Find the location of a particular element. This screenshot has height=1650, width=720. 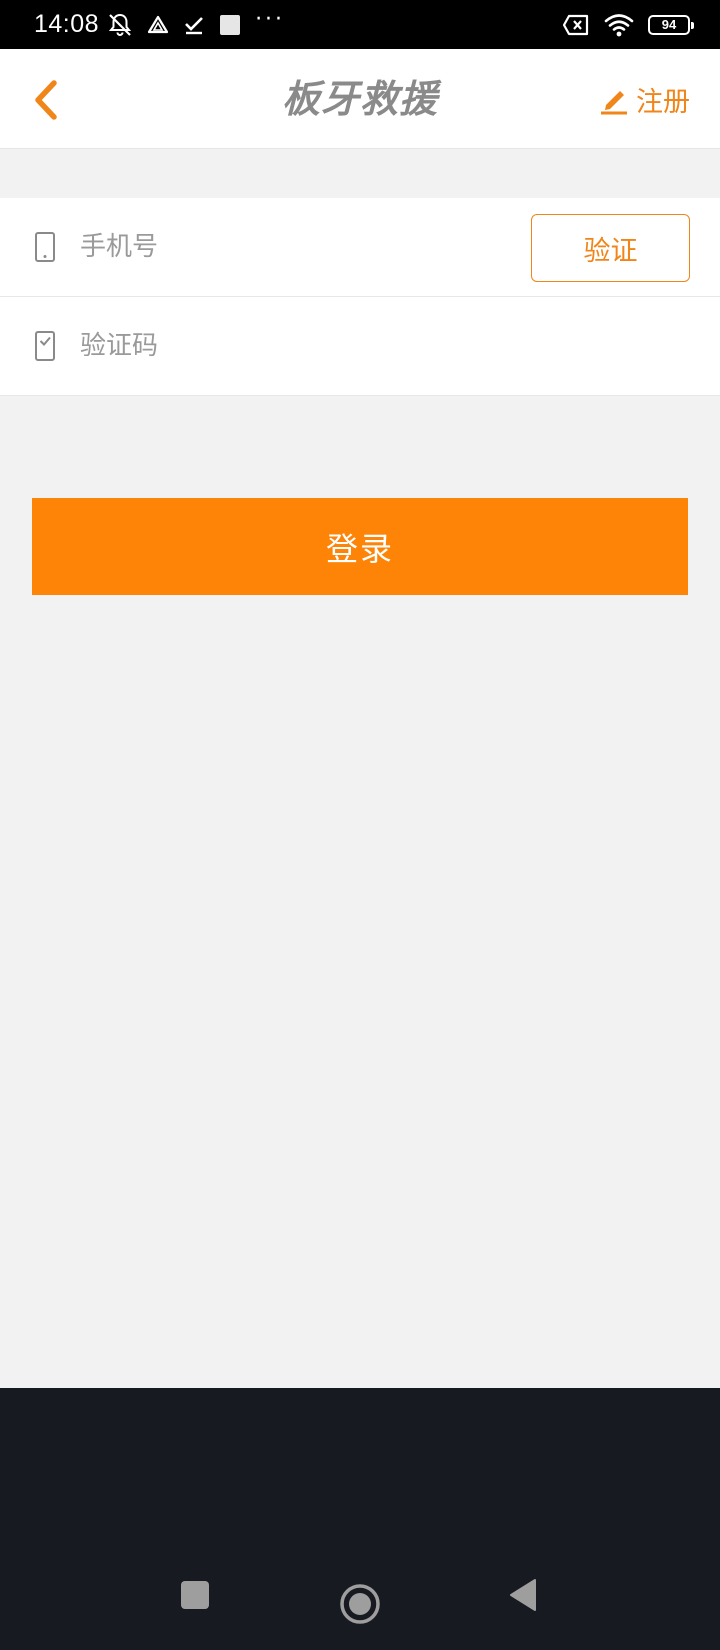

status-bar: 14:08 ··· 94 is located at coordinates (360, 24).